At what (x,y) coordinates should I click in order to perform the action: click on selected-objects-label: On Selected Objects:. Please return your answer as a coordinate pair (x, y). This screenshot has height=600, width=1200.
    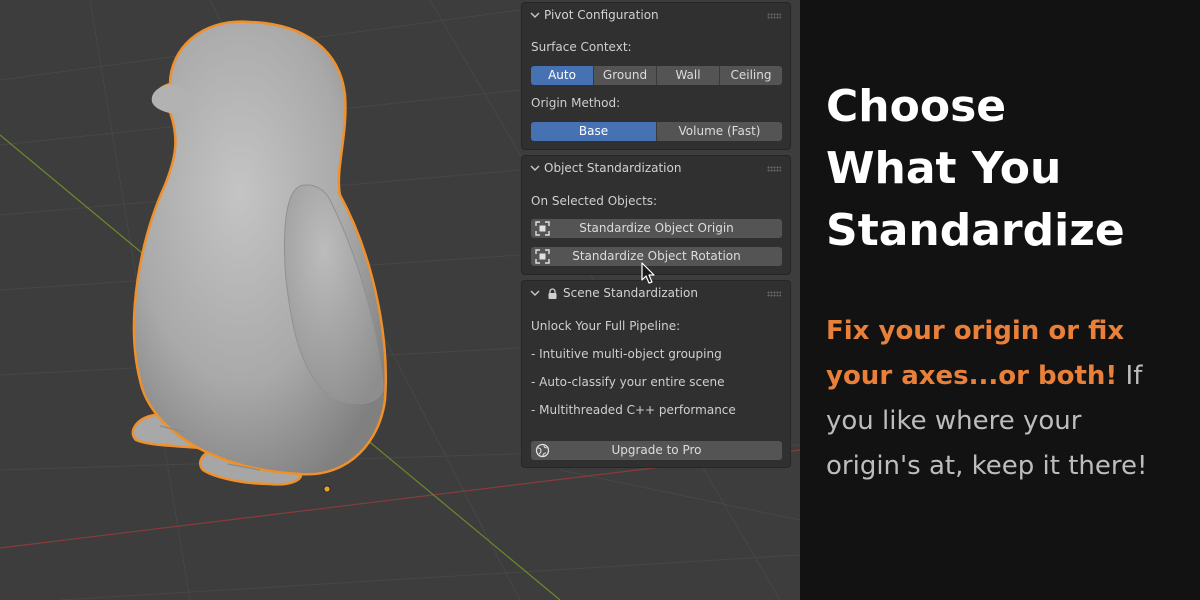
    Looking at the image, I should click on (594, 201).